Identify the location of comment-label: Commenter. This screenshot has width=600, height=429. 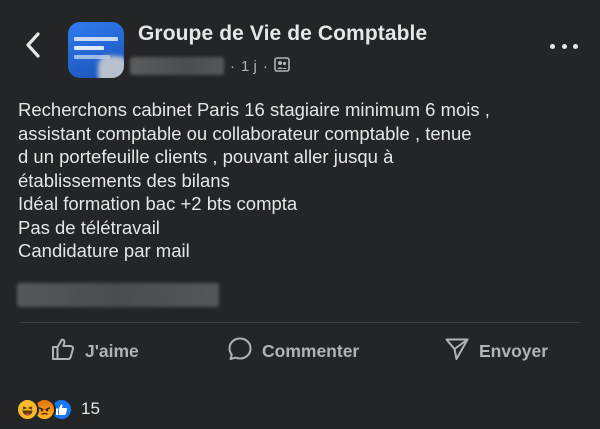
(311, 350).